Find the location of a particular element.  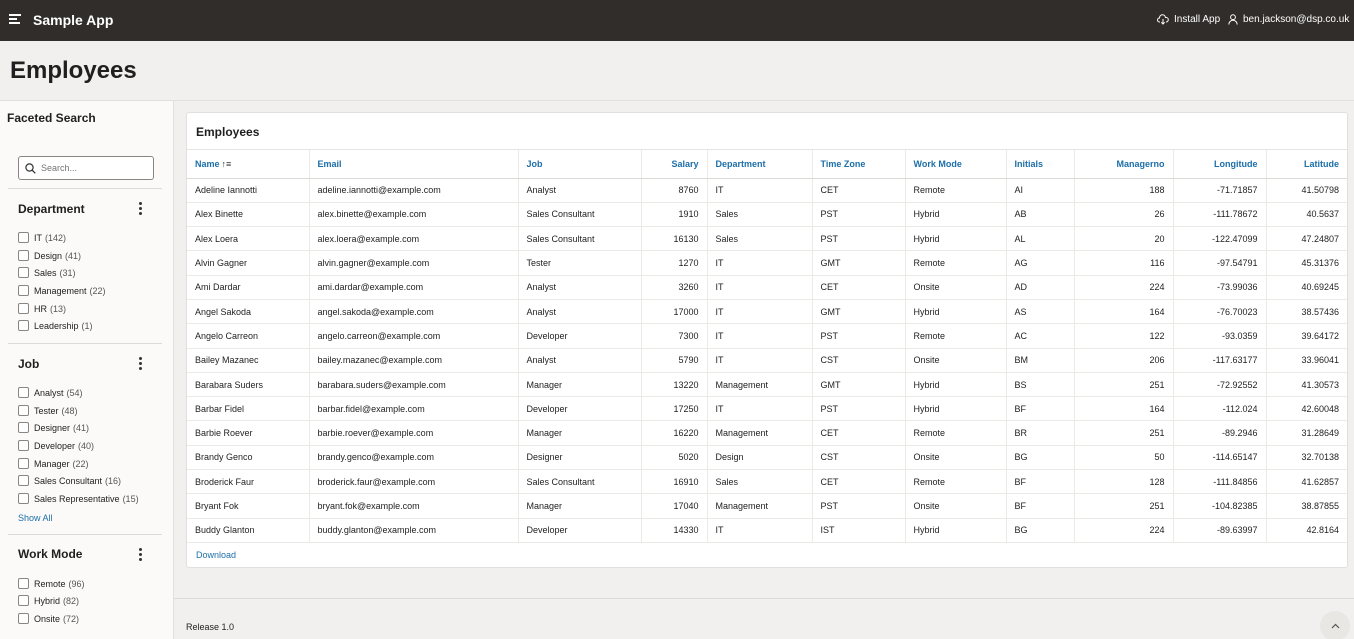

app-title: Sample App is located at coordinates (73, 20).